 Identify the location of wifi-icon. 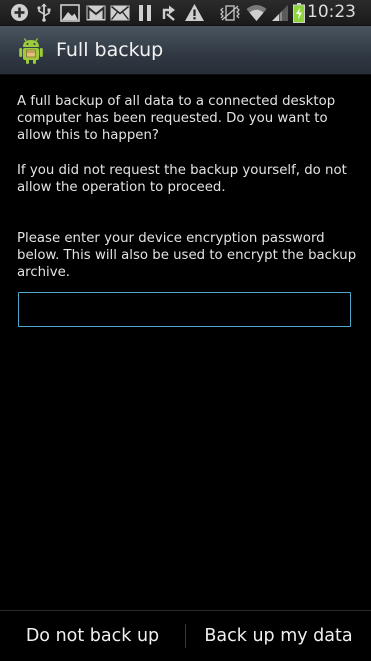
(256, 12).